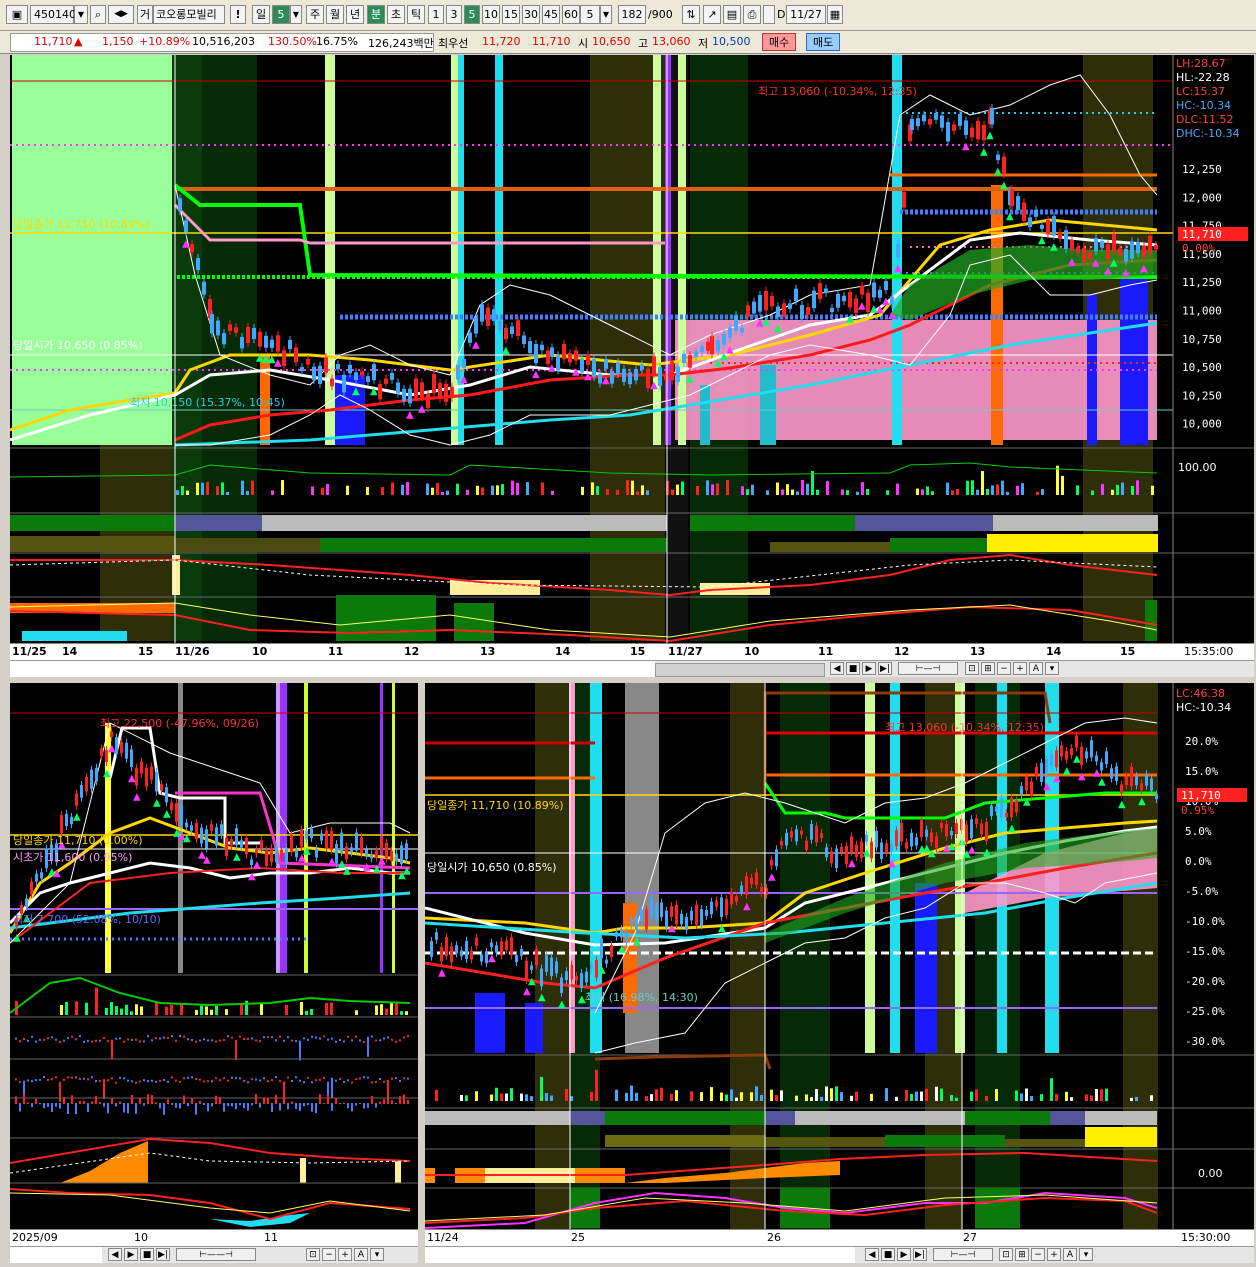  Describe the element at coordinates (632, 14) in the screenshot. I see `bar-count-input: 182` at that location.